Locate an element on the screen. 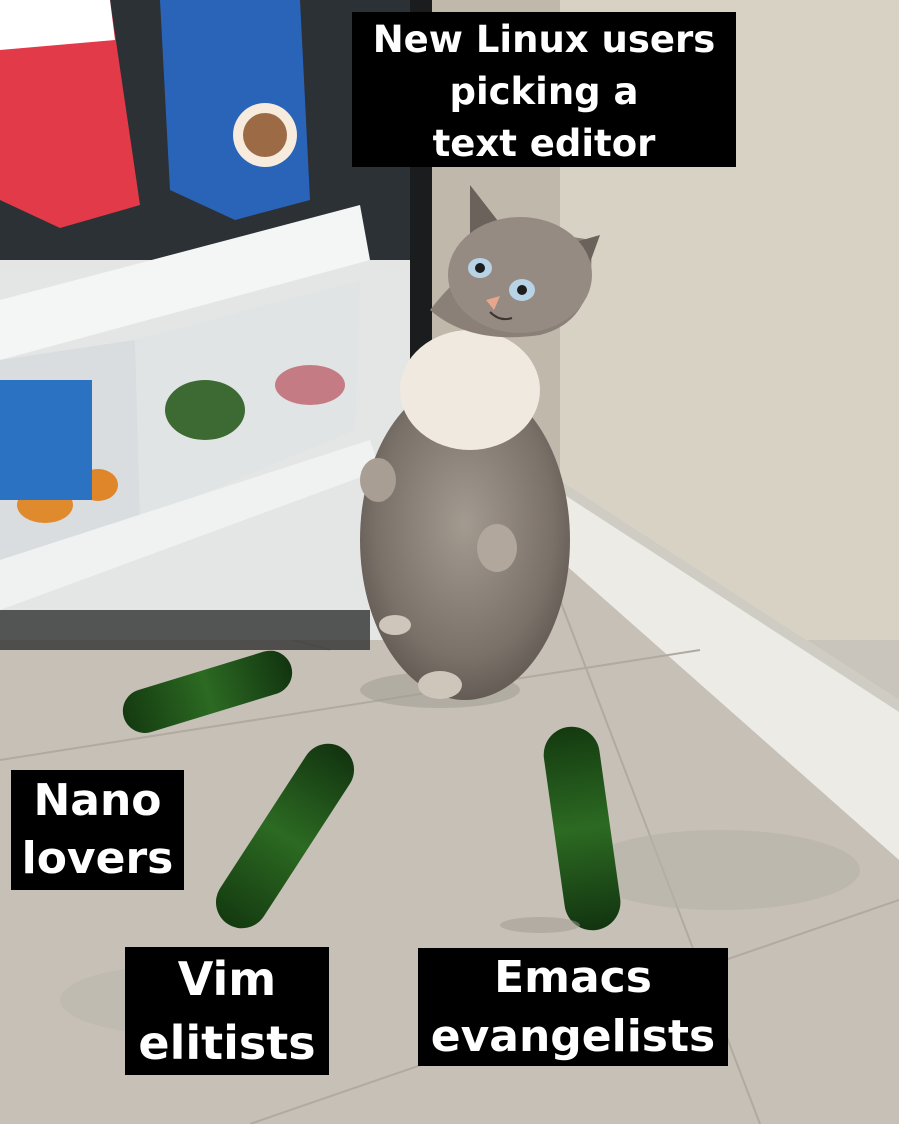 This screenshot has width=899, height=1124. vim-label: Vim elitists is located at coordinates (227, 1011).